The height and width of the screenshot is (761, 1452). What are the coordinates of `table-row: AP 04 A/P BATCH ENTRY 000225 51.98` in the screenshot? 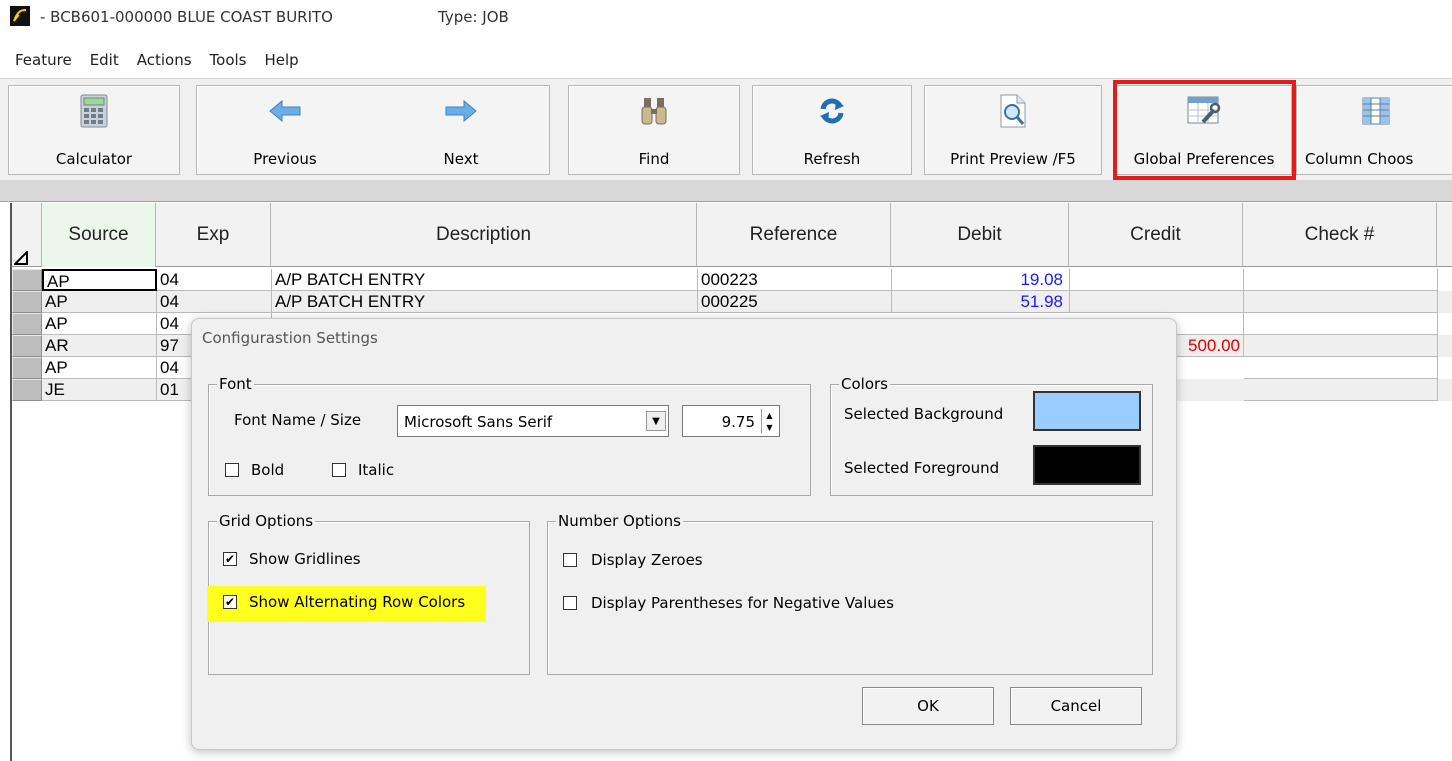 It's located at (732, 302).